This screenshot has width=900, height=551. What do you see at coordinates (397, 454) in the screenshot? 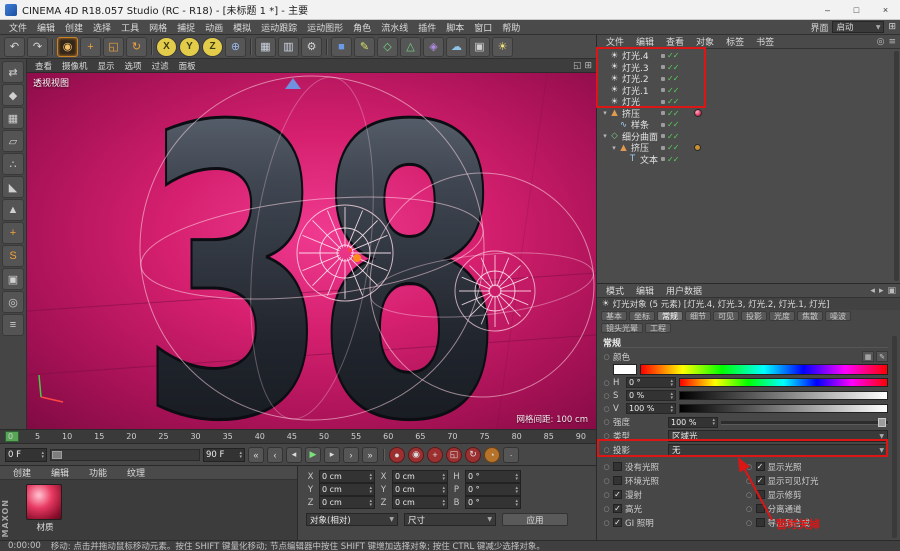
I see `record-keyframe-button: ●` at bounding box center [397, 454].